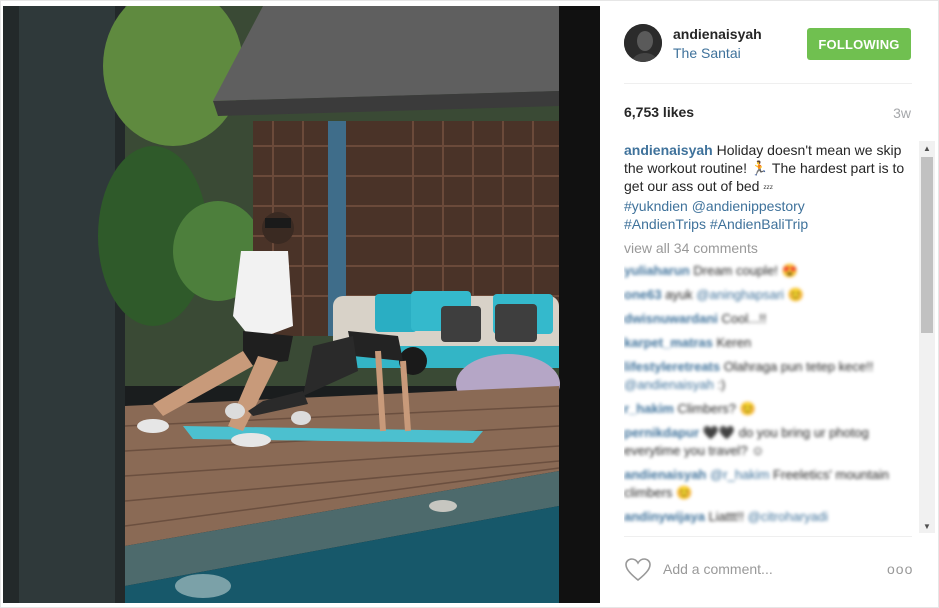 This screenshot has height=608, width=939. I want to click on username-link: andienaisyah, so click(717, 34).